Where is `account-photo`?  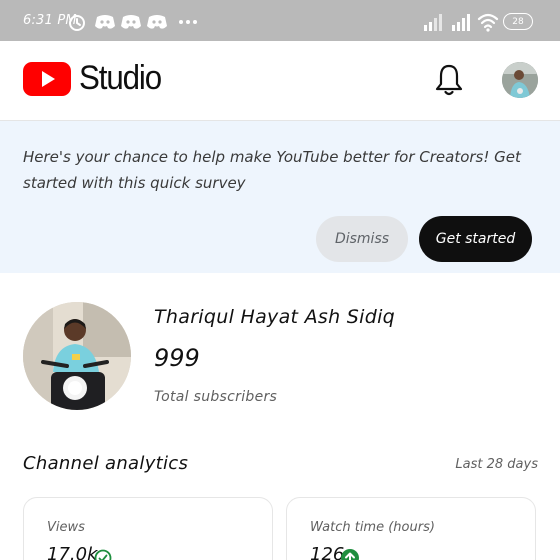
account-photo is located at coordinates (520, 80).